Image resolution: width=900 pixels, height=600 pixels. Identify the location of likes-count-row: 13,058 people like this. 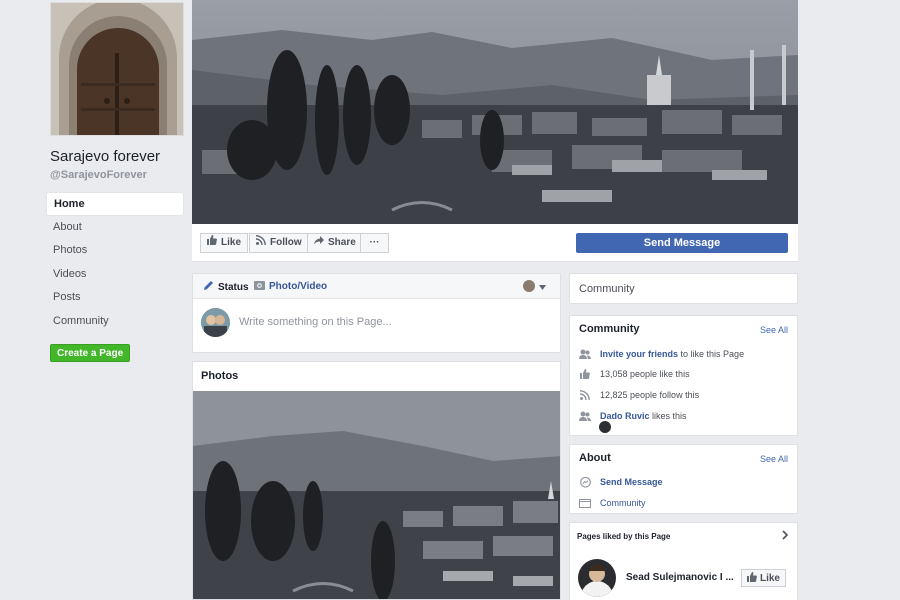
(634, 374).